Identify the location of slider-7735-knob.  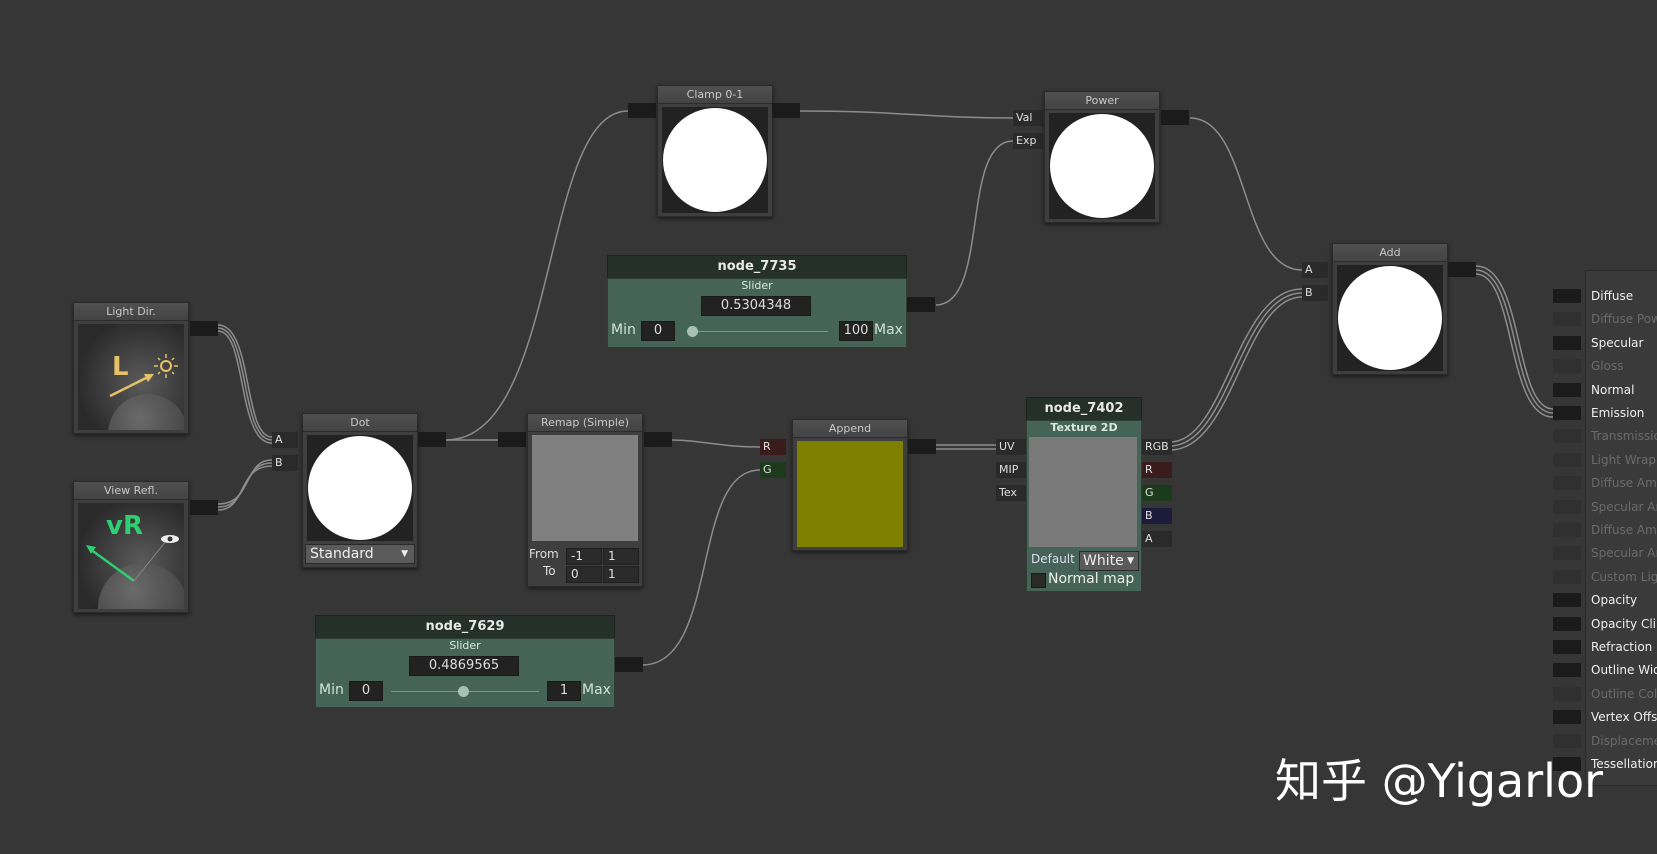
(692, 331).